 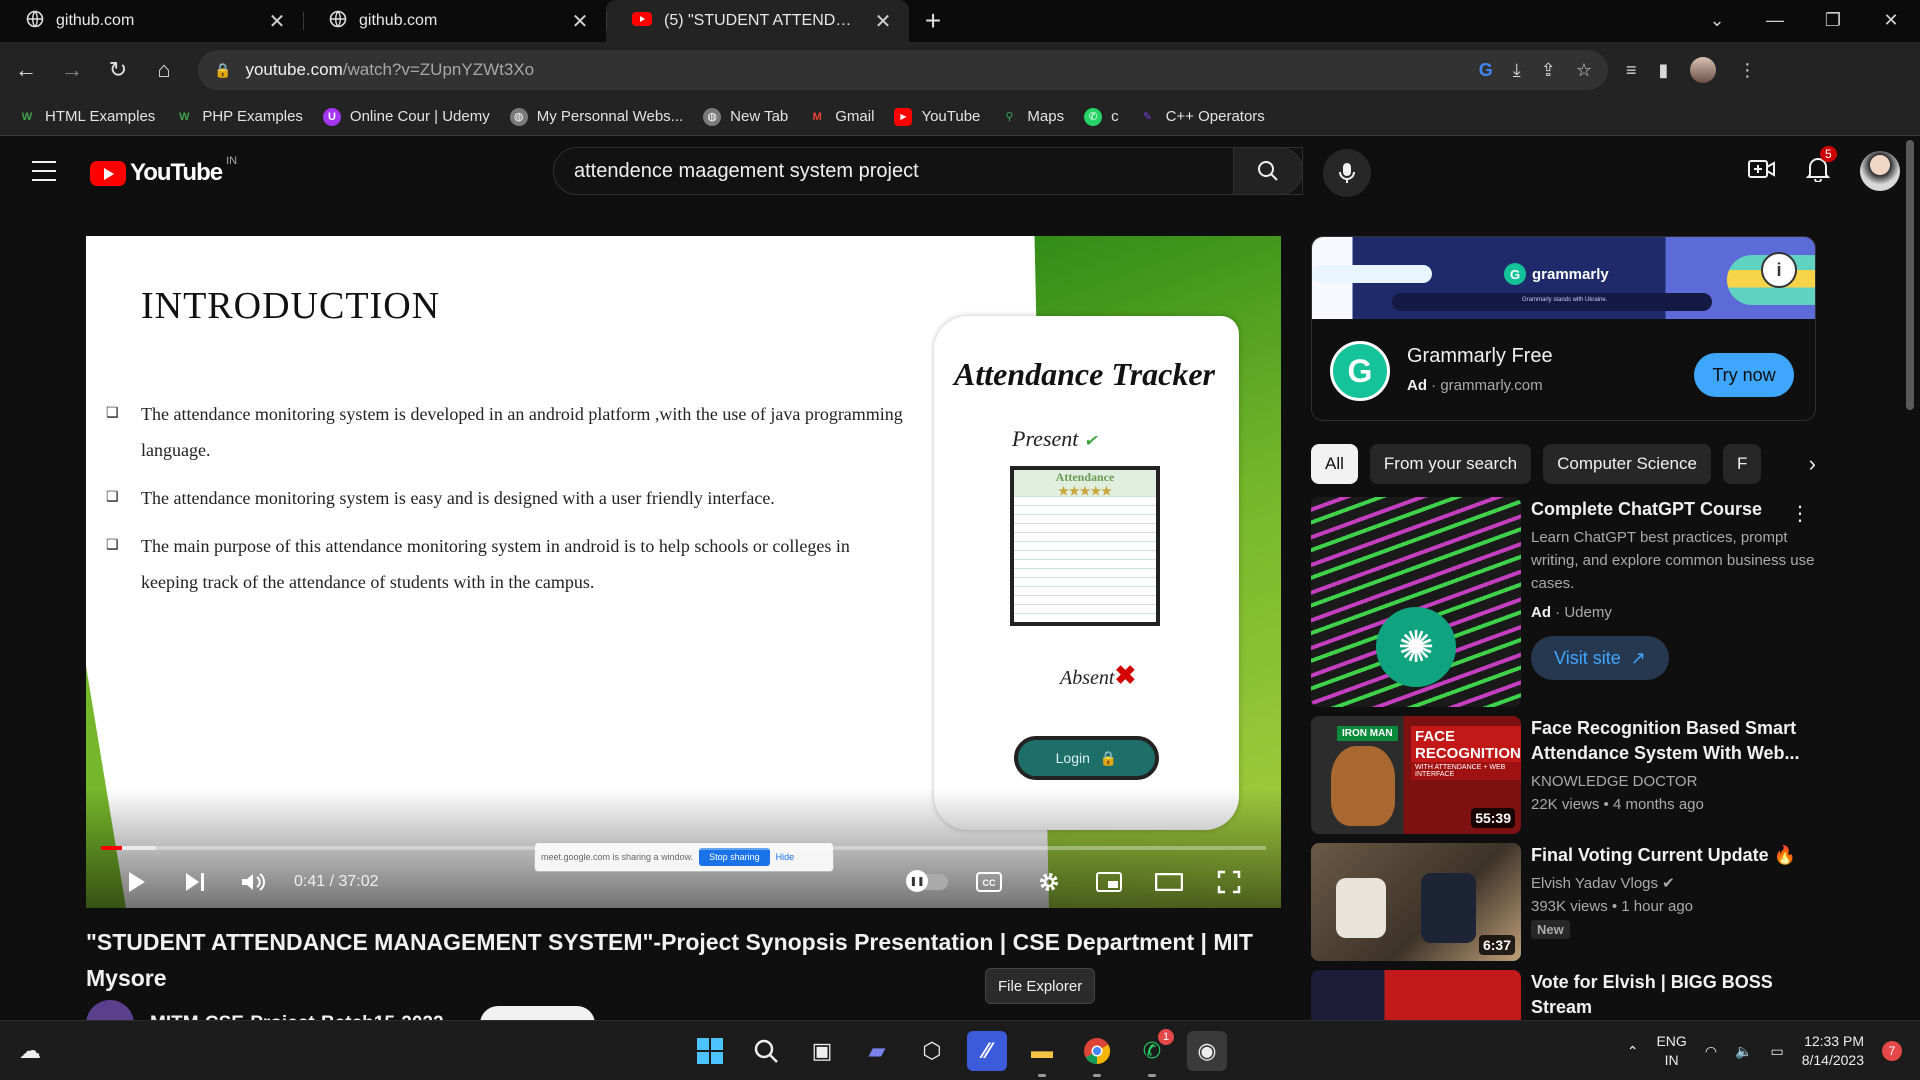 What do you see at coordinates (163, 171) in the screenshot?
I see `youtube-logo: YouTube IN` at bounding box center [163, 171].